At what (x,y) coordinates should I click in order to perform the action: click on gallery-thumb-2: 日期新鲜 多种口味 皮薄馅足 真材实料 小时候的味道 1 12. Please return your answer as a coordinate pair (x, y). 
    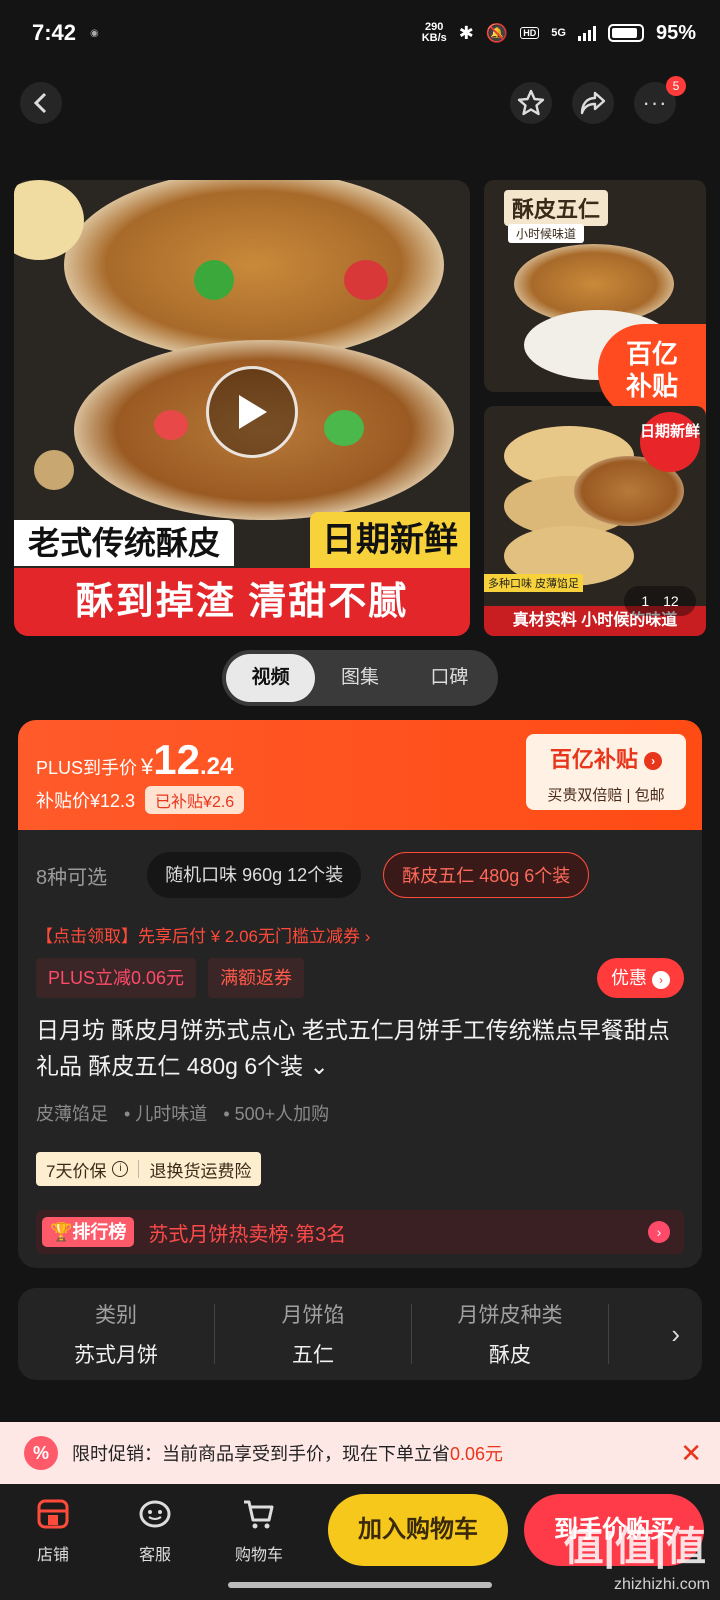
    Looking at the image, I should click on (595, 521).